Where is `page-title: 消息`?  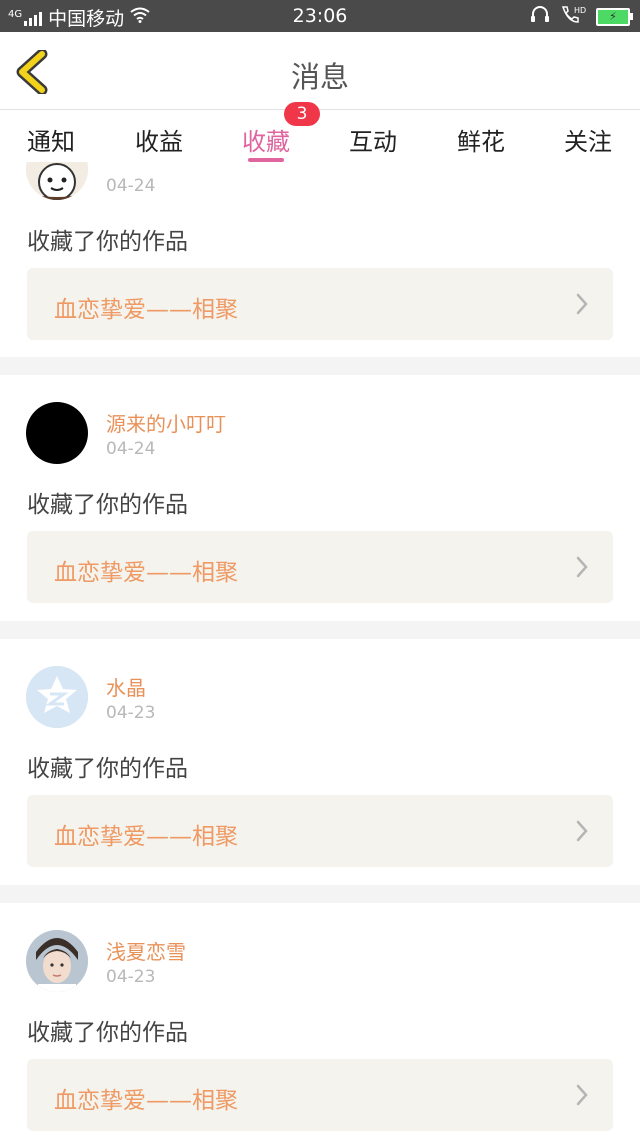 page-title: 消息 is located at coordinates (319, 77).